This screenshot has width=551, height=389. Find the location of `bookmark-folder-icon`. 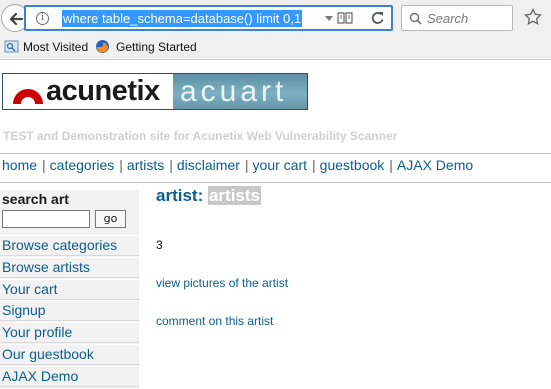

bookmark-folder-icon is located at coordinates (11, 46).